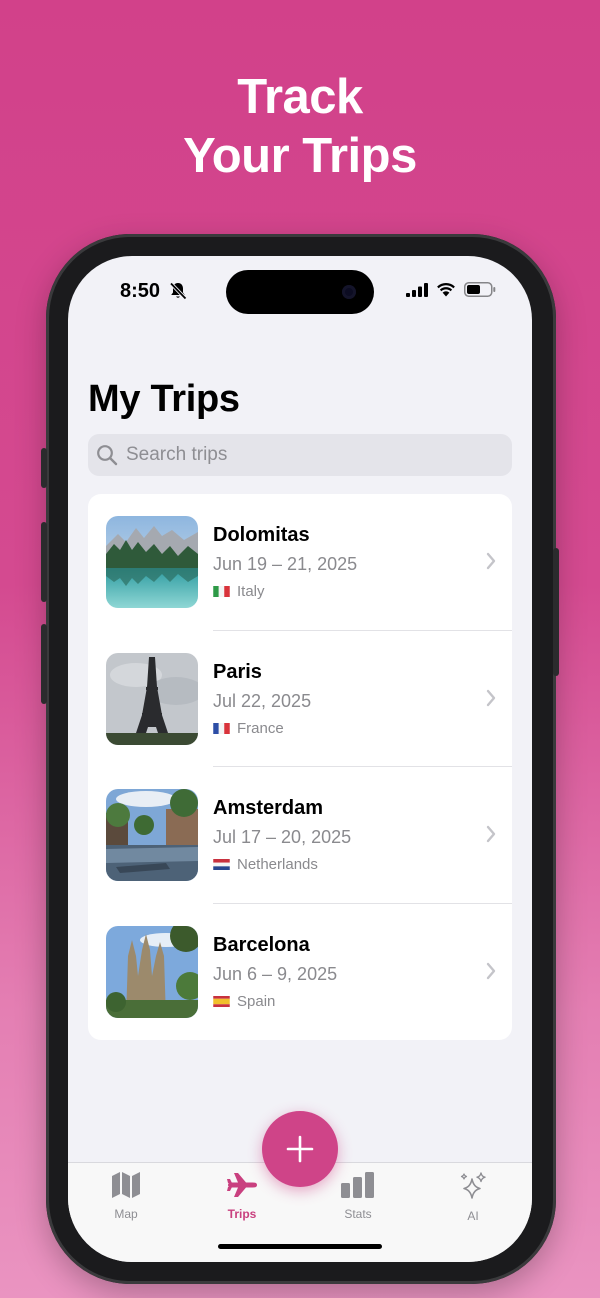  I want to click on trip-row-paris: Paris Jul 22, 2025 France, so click(300, 699).